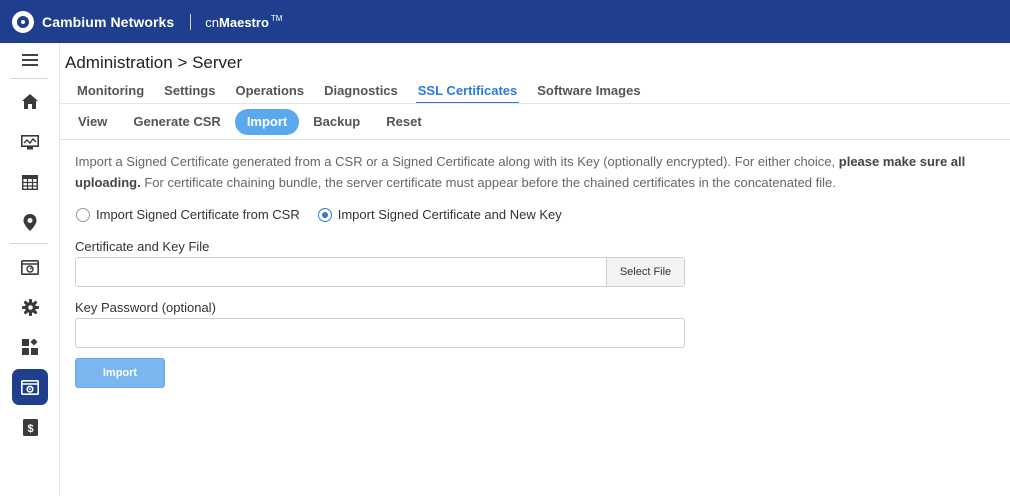 The height and width of the screenshot is (496, 1010). I want to click on tab-settings: Settings, so click(189, 92).